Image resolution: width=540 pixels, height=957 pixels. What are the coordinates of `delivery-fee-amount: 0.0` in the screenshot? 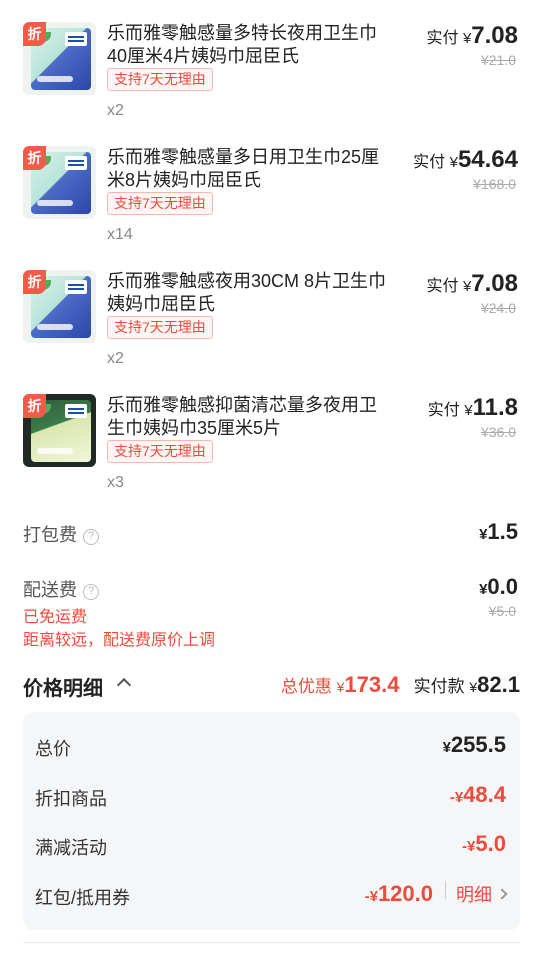 It's located at (502, 586).